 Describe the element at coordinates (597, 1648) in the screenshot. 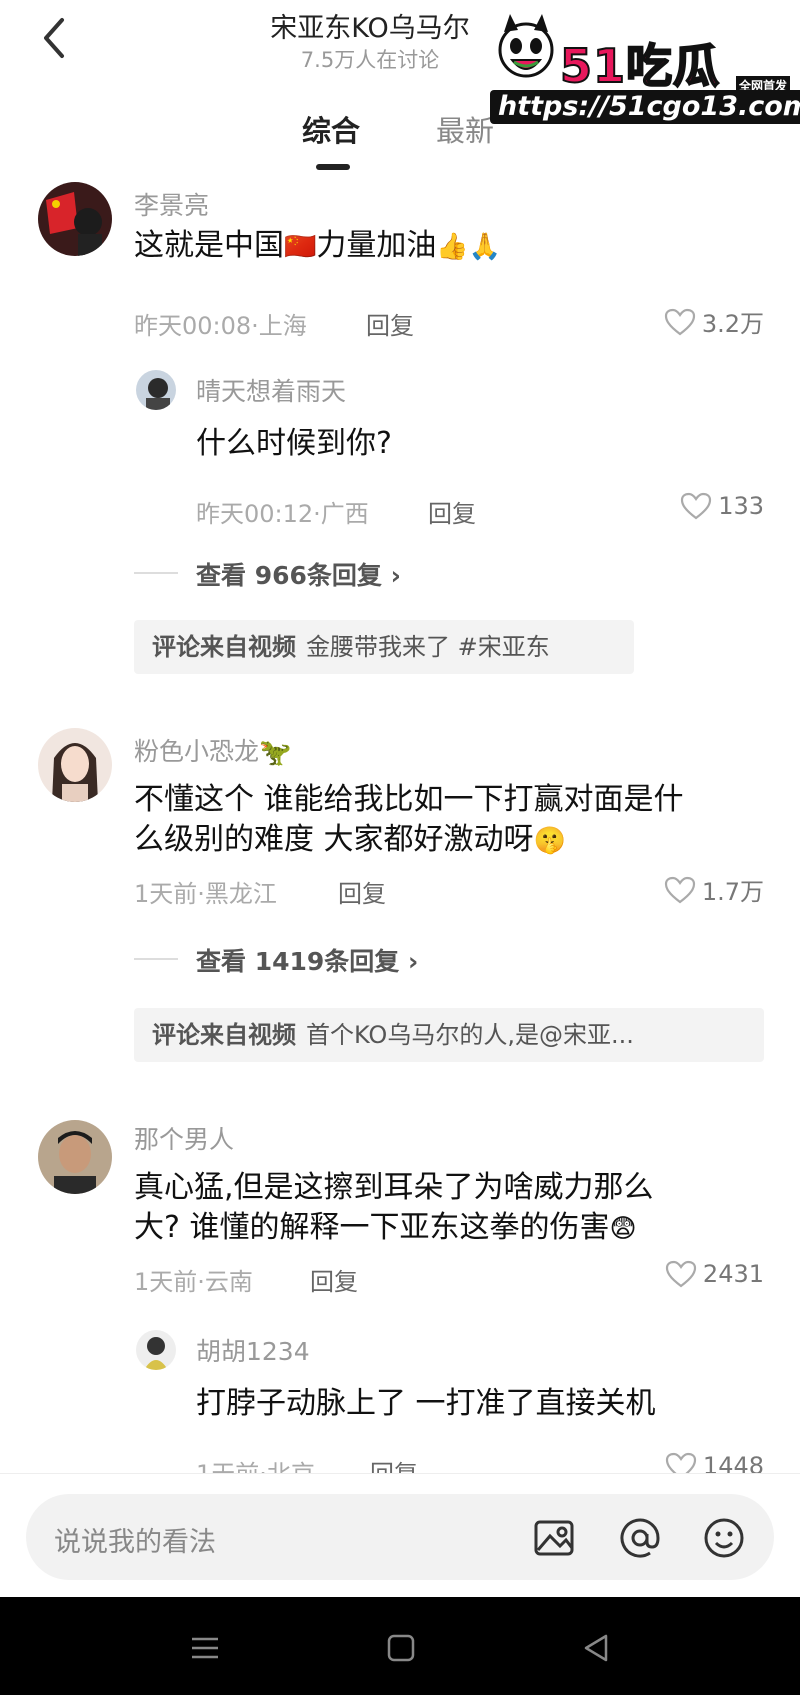

I see `back-nav-icon` at that location.